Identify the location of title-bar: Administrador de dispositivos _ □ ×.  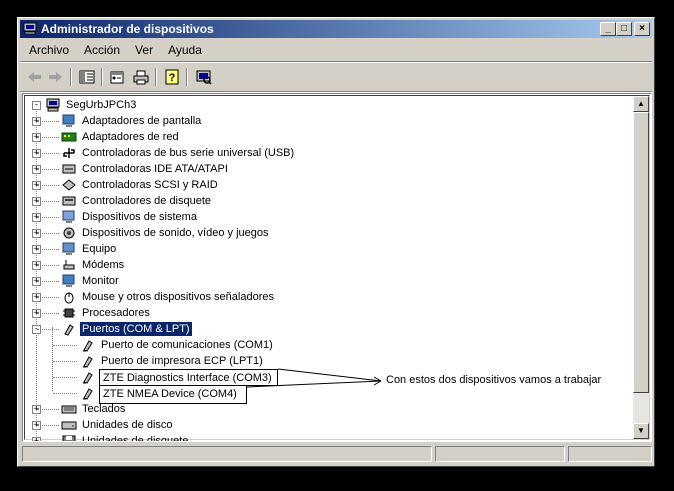
(336, 29).